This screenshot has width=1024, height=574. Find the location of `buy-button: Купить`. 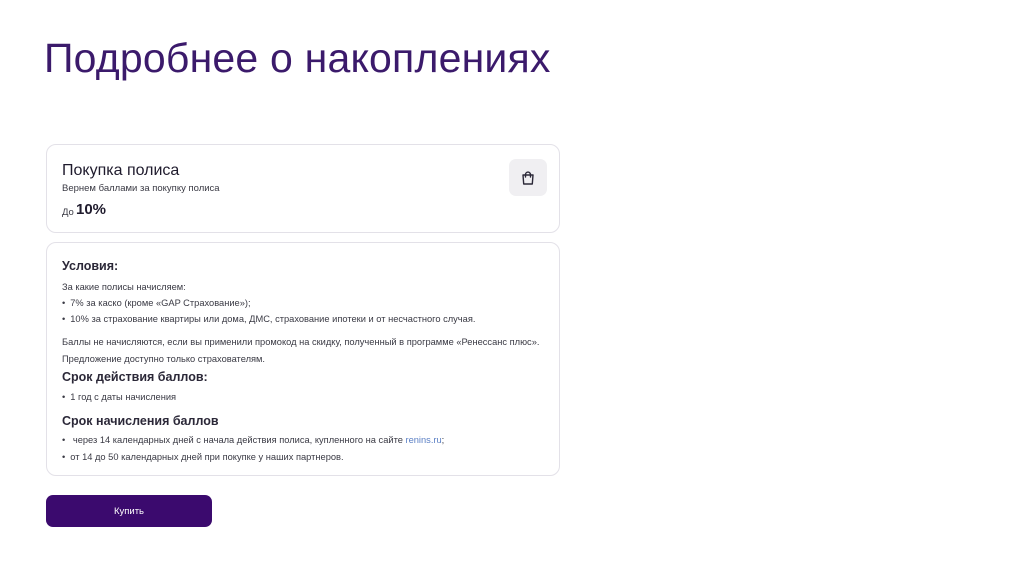

buy-button: Купить is located at coordinates (129, 511).